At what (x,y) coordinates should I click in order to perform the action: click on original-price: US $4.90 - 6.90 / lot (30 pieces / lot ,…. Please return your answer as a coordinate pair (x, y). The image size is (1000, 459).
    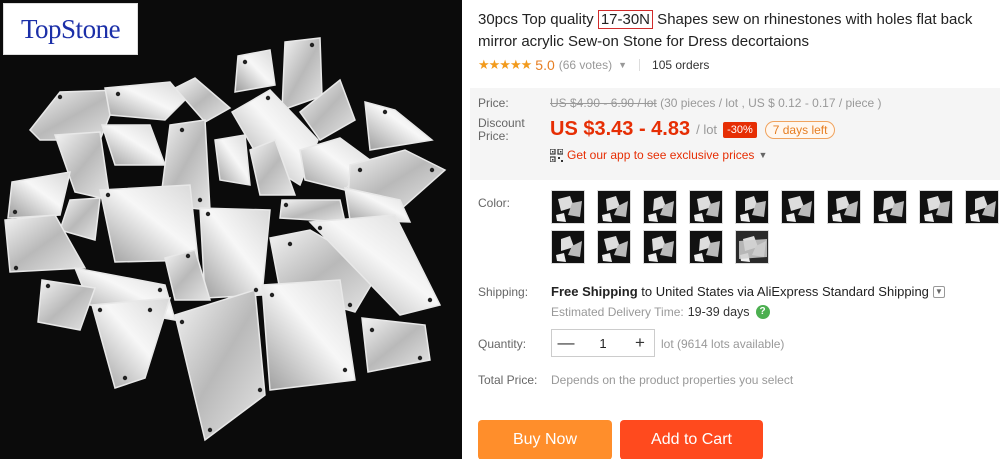
    Looking at the image, I should click on (716, 103).